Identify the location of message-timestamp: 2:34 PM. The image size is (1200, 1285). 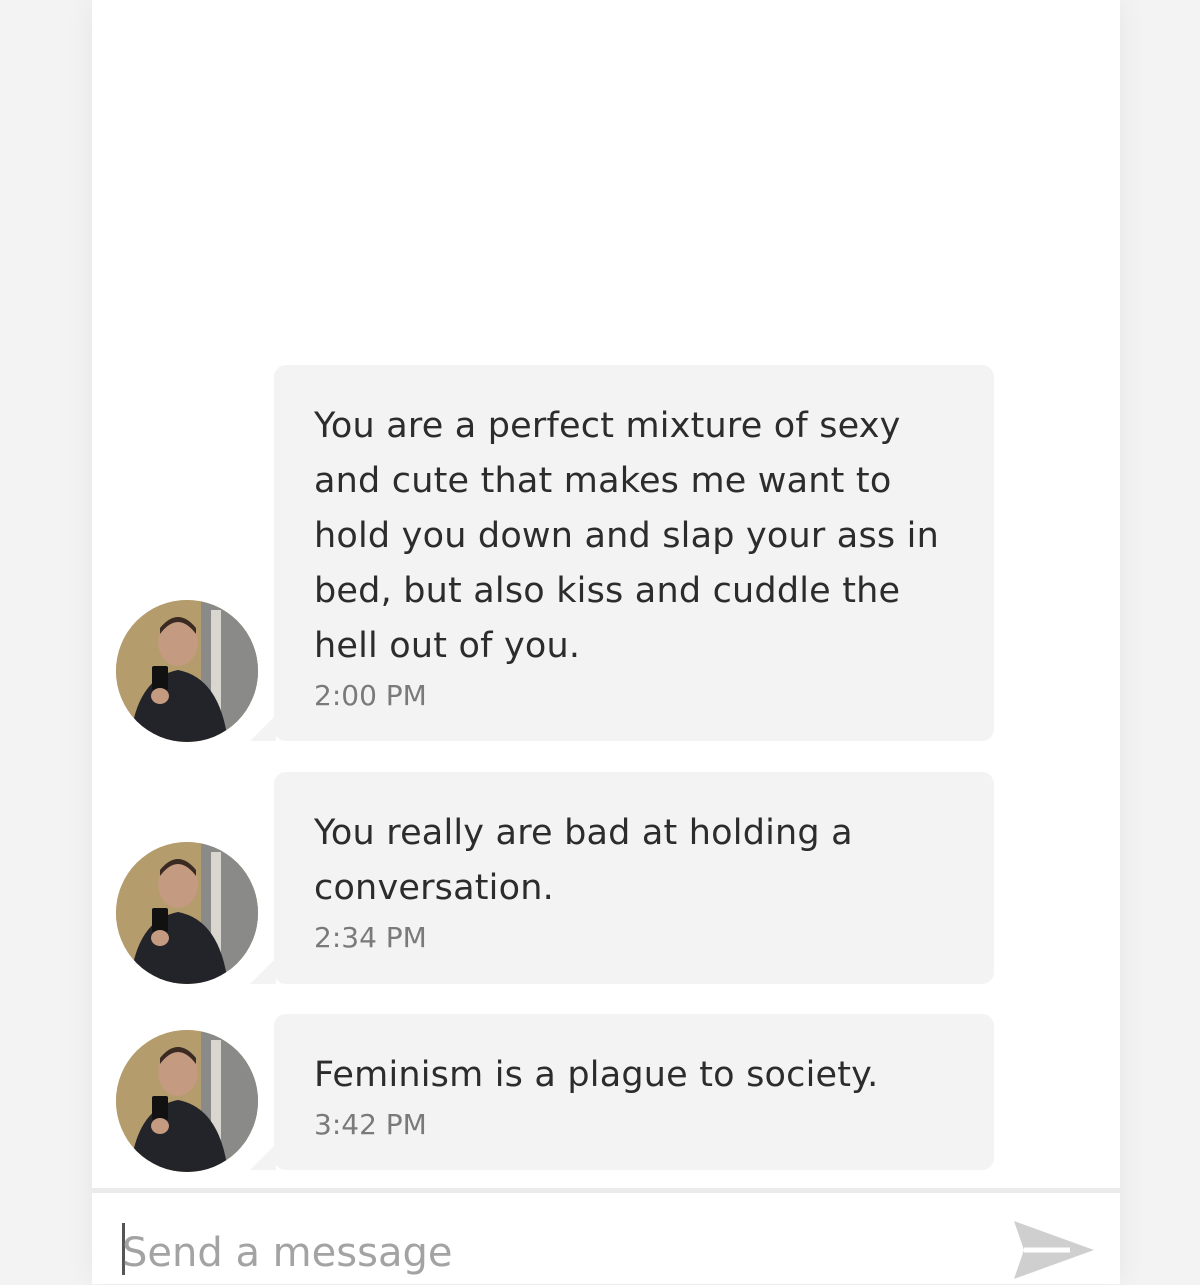
(370, 937).